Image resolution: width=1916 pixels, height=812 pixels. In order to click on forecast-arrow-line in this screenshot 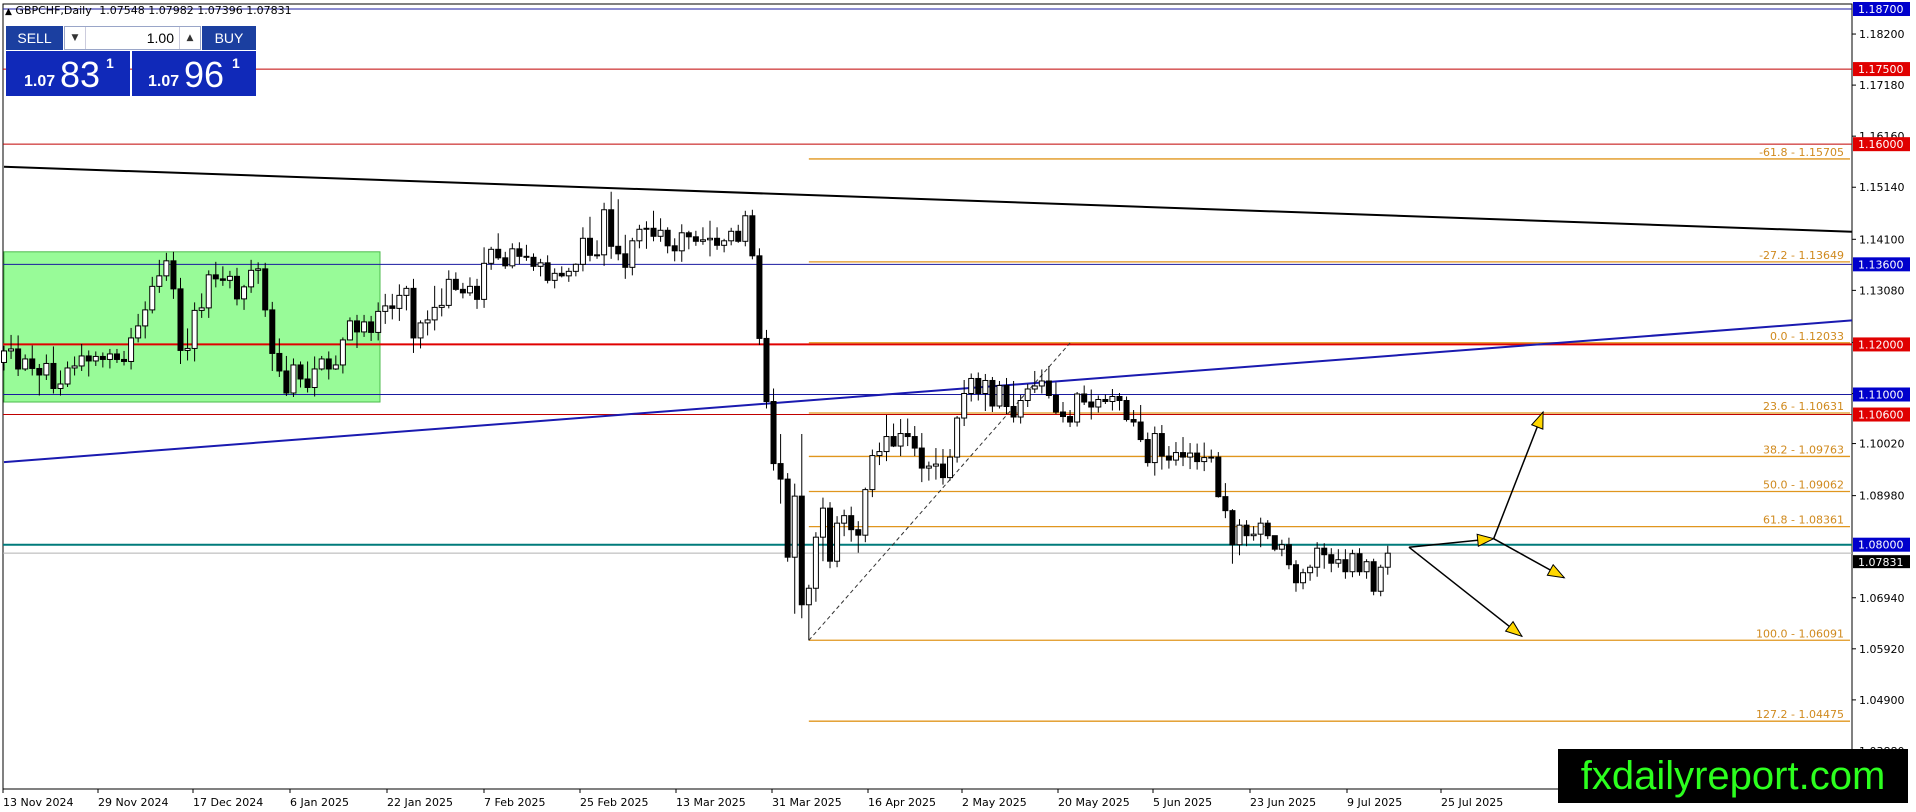, I will do `click(1465, 591)`.